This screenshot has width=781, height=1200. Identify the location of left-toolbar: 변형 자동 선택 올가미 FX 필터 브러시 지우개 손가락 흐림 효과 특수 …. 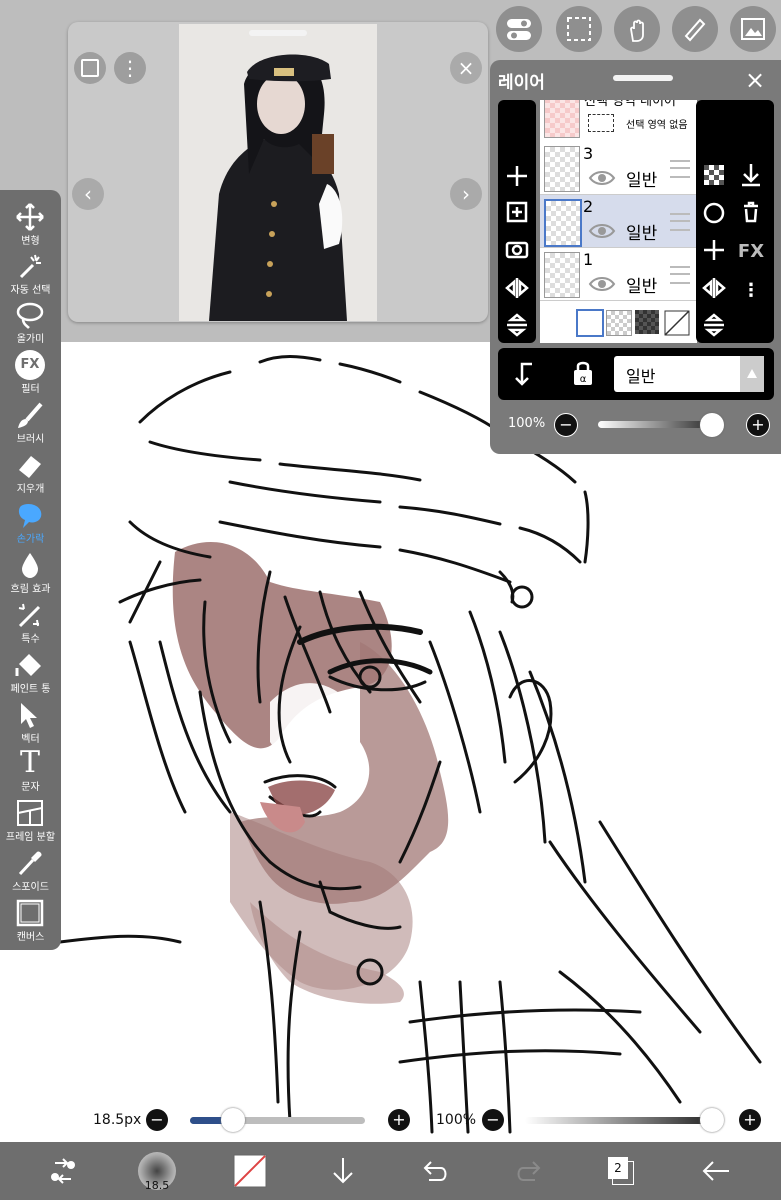
(30, 570).